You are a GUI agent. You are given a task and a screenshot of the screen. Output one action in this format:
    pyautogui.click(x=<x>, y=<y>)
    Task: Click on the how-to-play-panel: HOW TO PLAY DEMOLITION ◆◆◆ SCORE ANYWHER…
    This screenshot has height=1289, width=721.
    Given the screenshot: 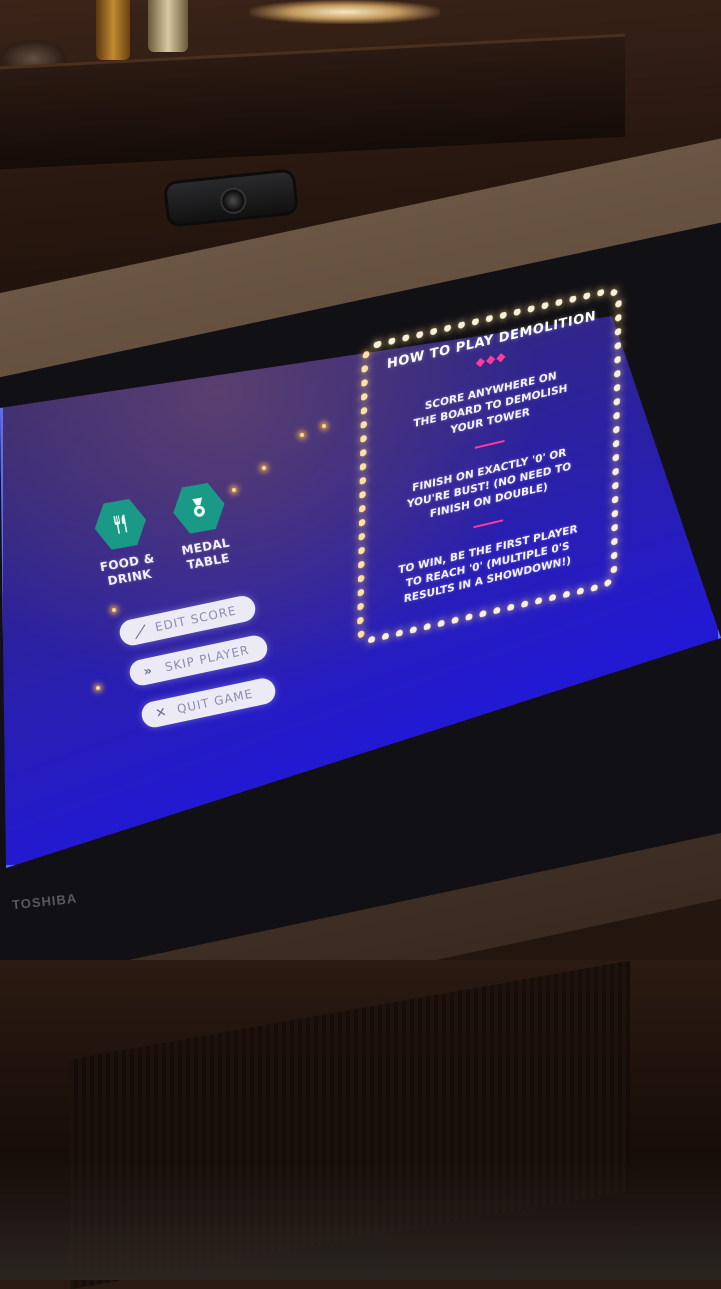 What is the action you would take?
    pyautogui.click(x=489, y=465)
    